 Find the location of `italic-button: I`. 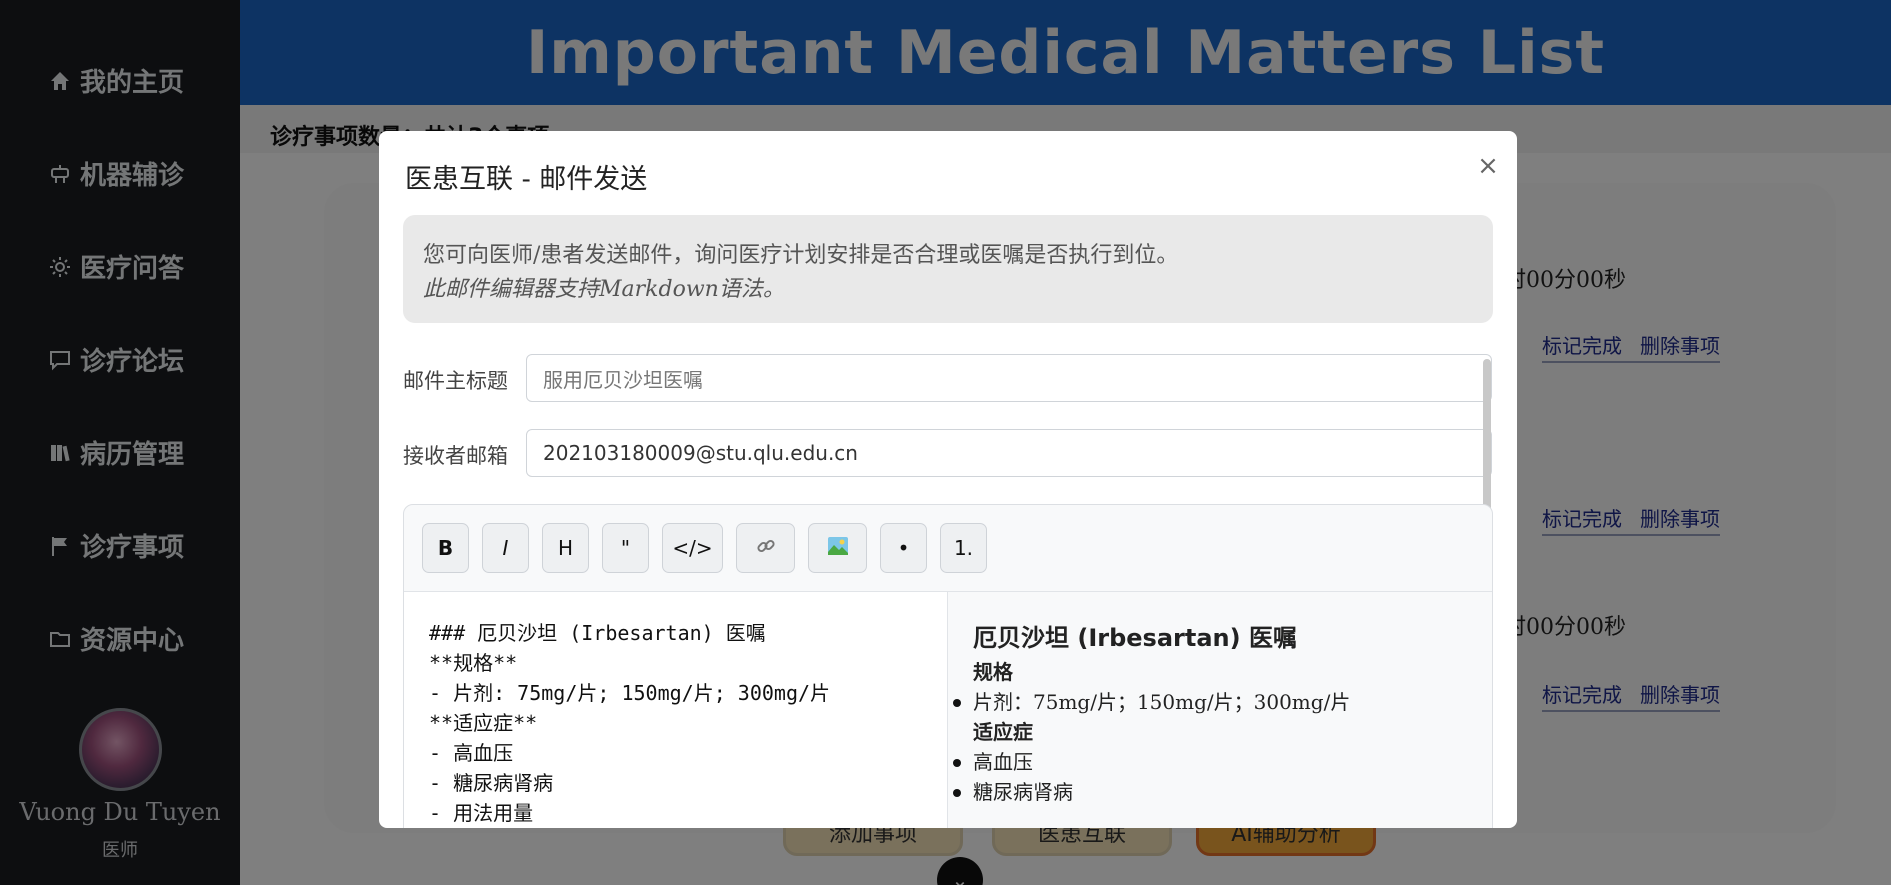

italic-button: I is located at coordinates (505, 548).